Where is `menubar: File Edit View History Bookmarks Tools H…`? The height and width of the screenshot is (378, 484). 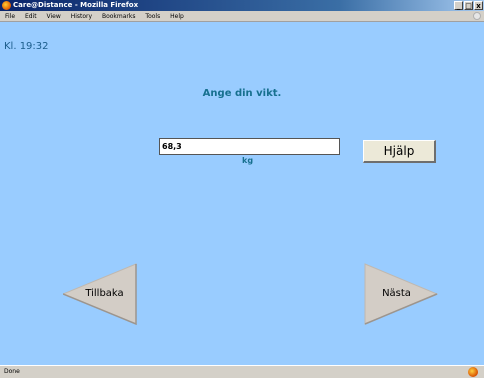 menubar: File Edit View History Bookmarks Tools H… is located at coordinates (242, 16).